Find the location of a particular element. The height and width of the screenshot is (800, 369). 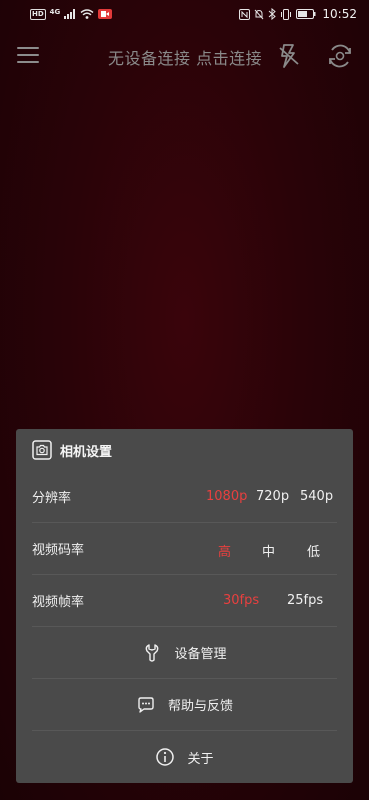

resolution-option-540p: 540p is located at coordinates (316, 496).